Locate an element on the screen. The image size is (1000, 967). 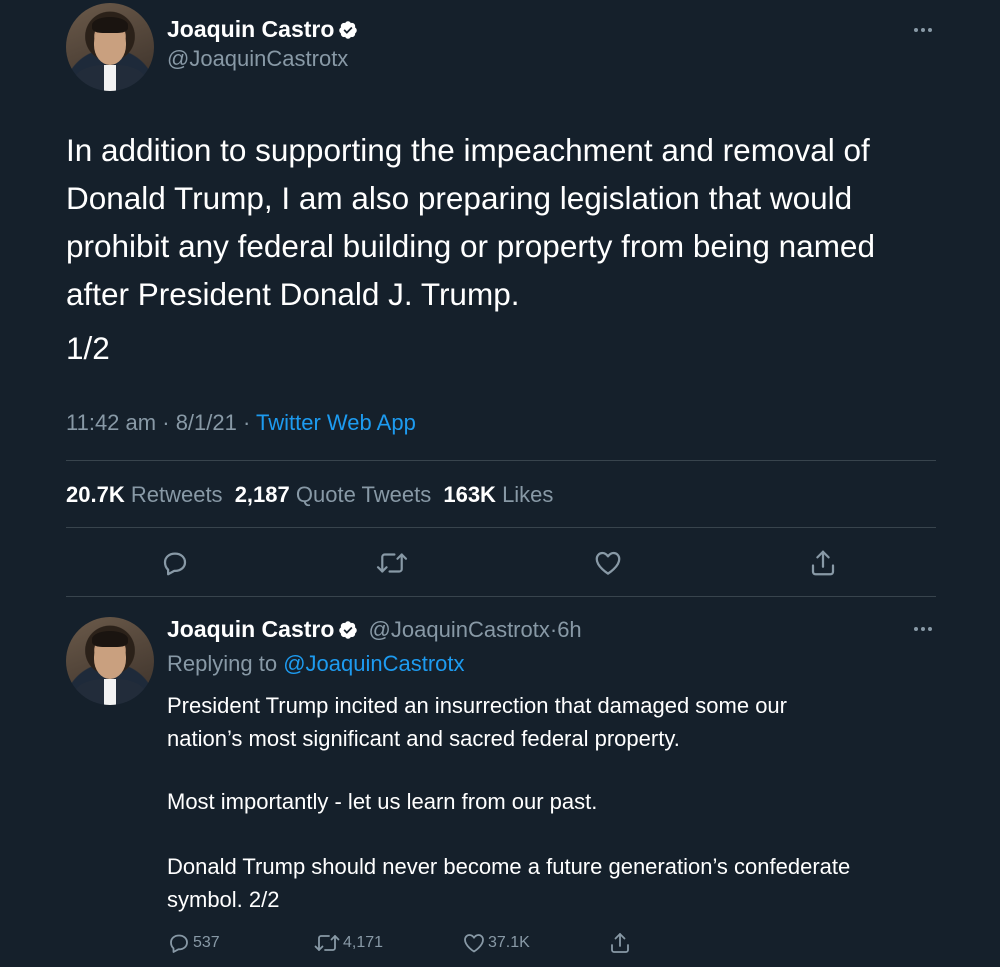
likes-stat: 163K Likes is located at coordinates (498, 494).